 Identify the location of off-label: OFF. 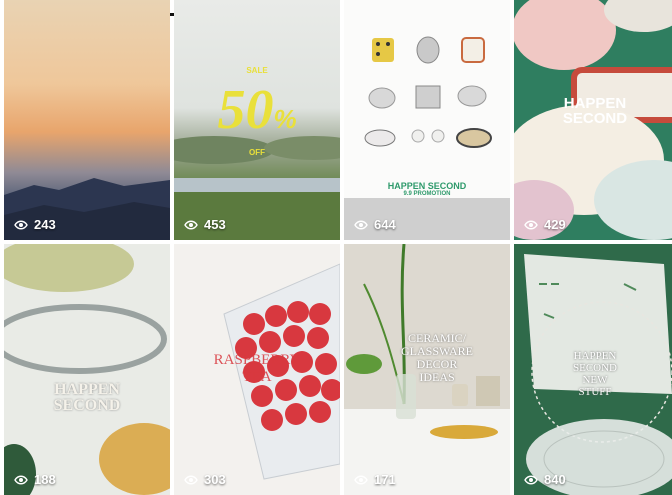
(257, 152).